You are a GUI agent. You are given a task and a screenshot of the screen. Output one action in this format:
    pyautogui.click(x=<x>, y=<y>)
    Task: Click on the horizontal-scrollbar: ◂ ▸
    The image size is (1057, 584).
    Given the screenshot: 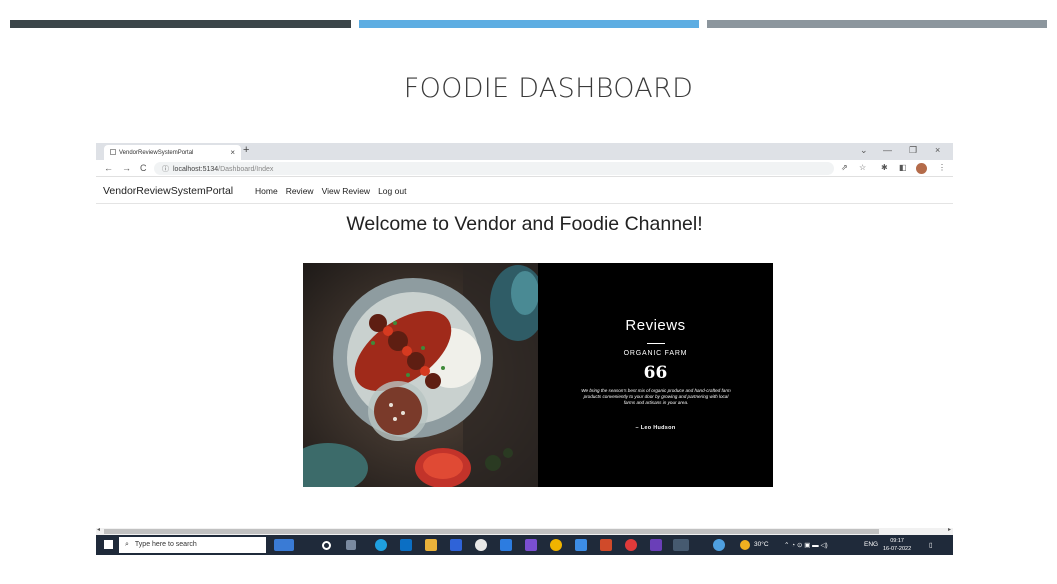 What is the action you would take?
    pyautogui.click(x=524, y=530)
    